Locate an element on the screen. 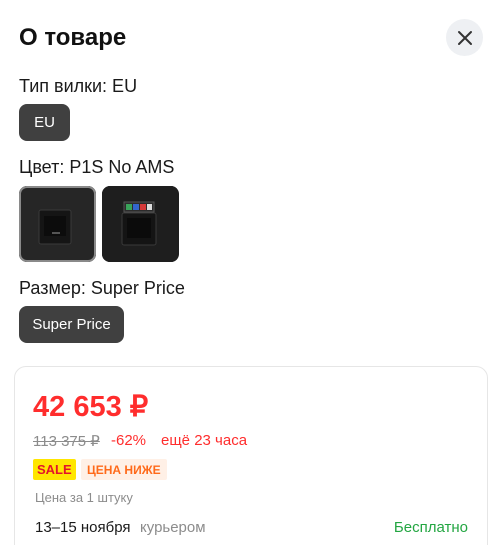  sale-timer: ещё 23 часа is located at coordinates (204, 440).